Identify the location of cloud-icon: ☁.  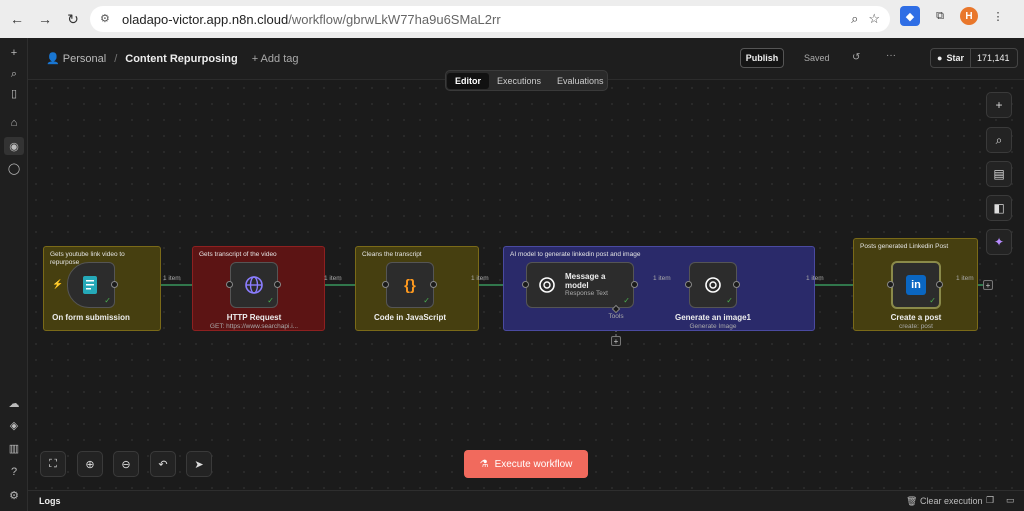
(14, 403).